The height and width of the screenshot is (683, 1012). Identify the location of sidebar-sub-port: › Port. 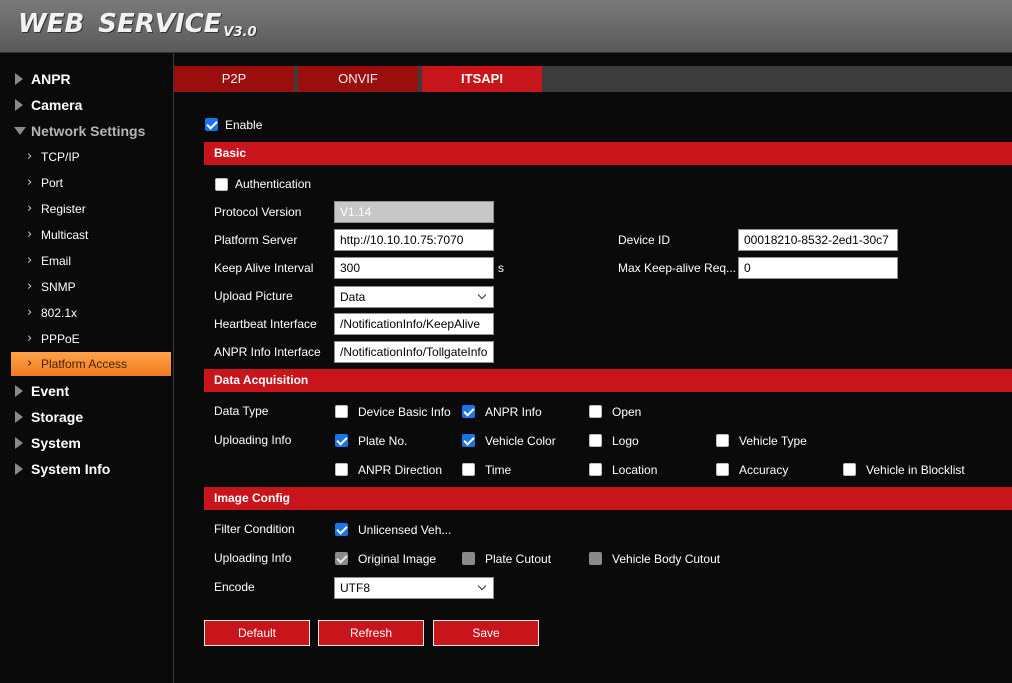
(91, 183).